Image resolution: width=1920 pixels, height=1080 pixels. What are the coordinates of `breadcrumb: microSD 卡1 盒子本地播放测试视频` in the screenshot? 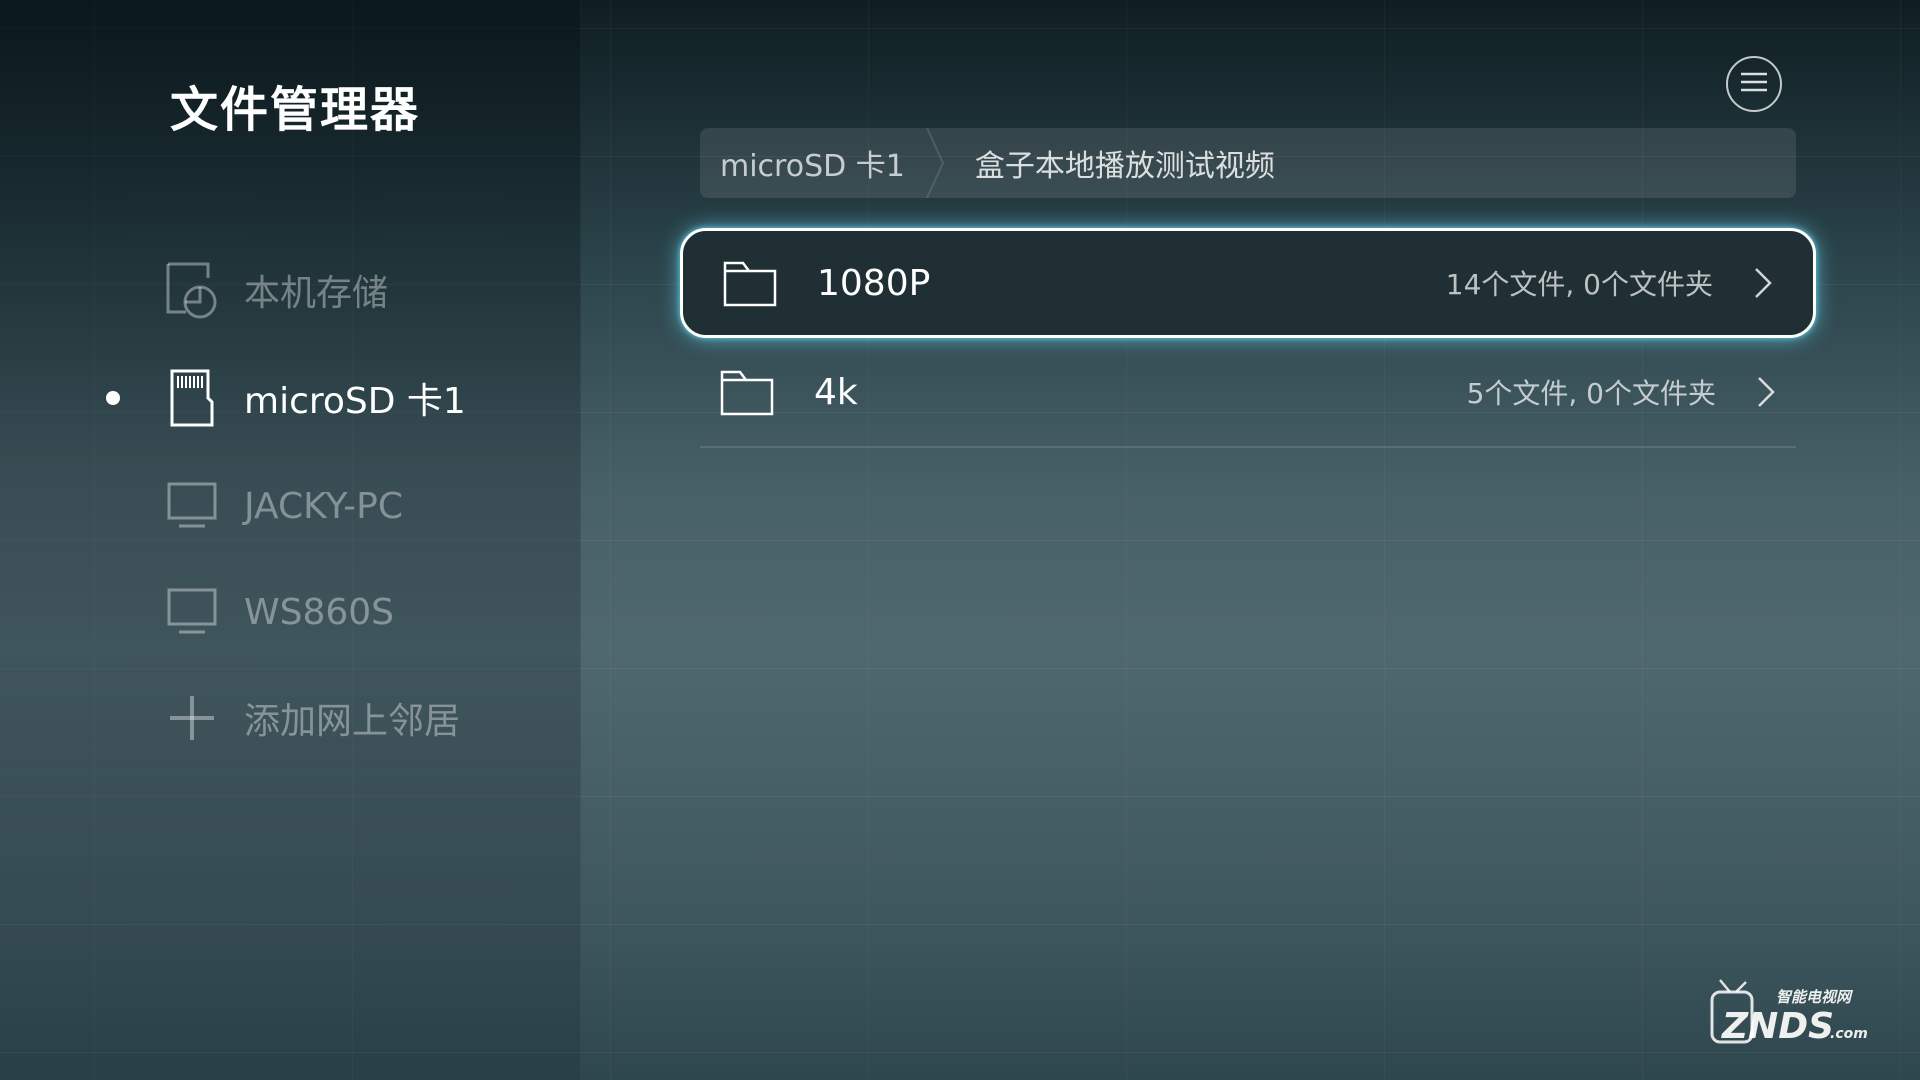 It's located at (1248, 163).